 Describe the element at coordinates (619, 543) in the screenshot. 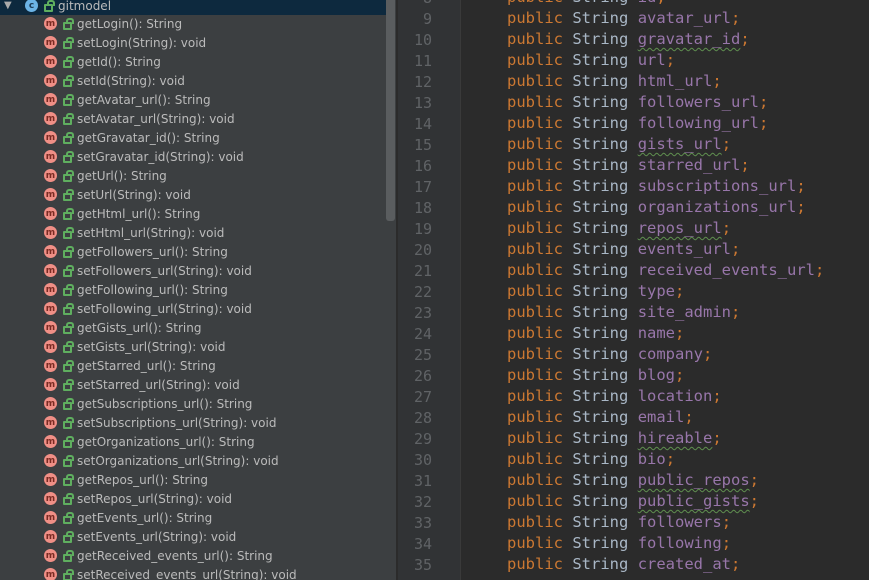

I see `code-line: public String following;` at that location.